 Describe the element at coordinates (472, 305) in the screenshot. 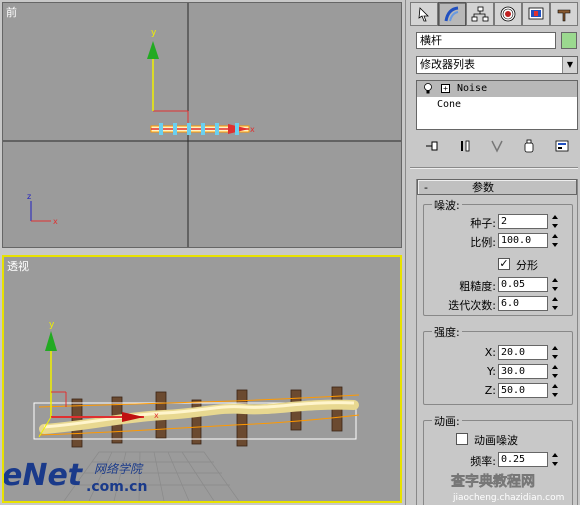

I see `iterations-label: 迭代次数:` at that location.